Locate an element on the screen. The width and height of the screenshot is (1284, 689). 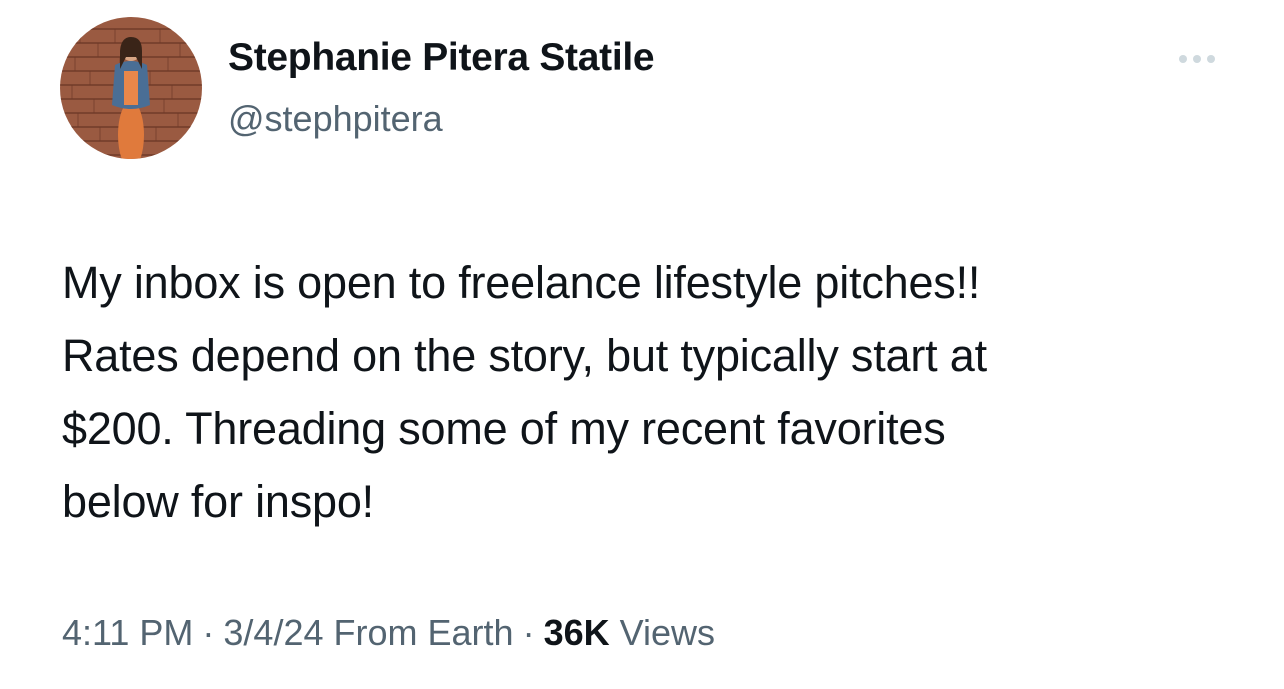
display-name: Stephanie Pitera Statile is located at coordinates (441, 58).